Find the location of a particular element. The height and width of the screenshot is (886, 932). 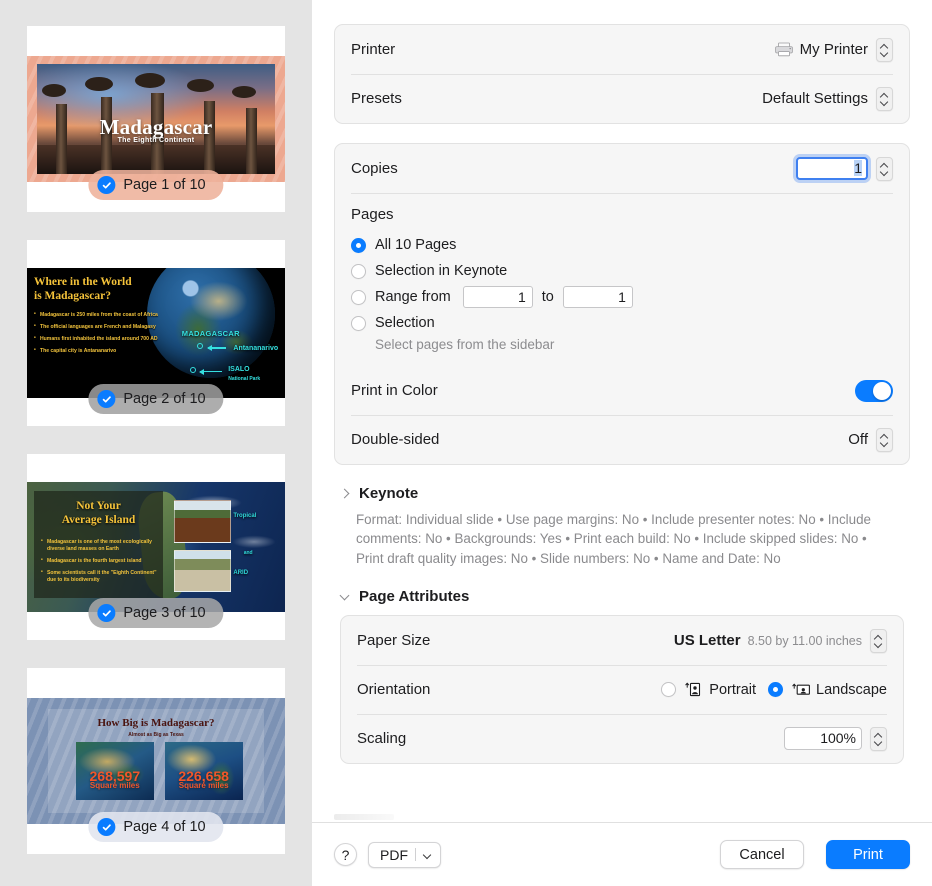

printer-value: My Printer is located at coordinates (833, 49).